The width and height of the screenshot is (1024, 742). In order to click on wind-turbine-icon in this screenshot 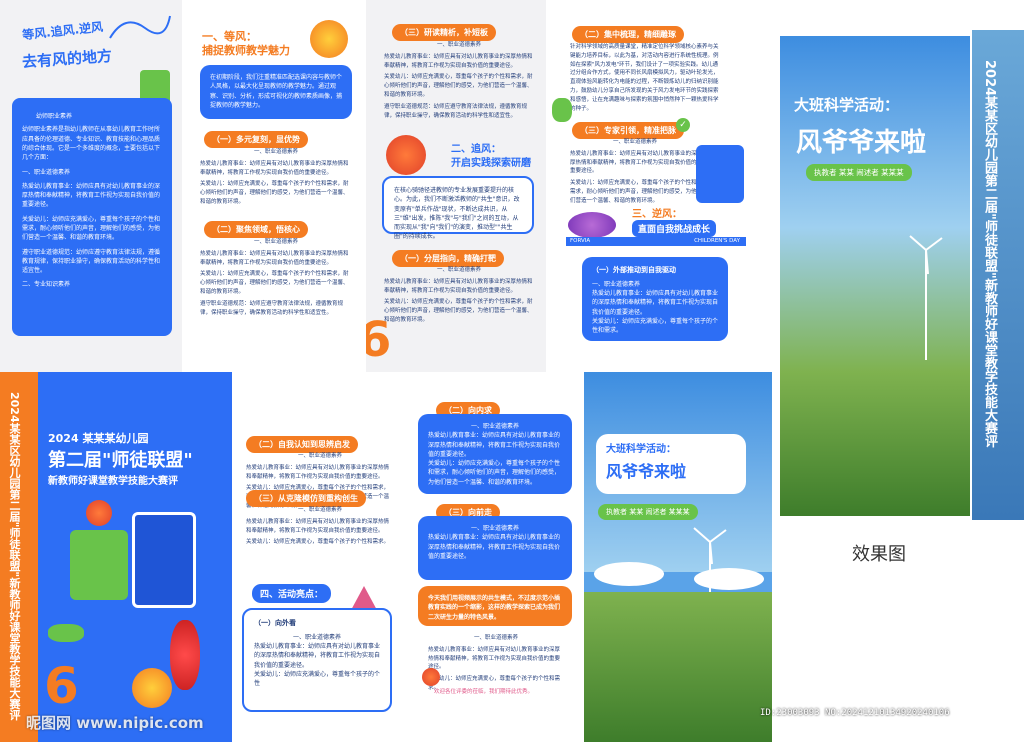, I will do `click(926, 297)`.